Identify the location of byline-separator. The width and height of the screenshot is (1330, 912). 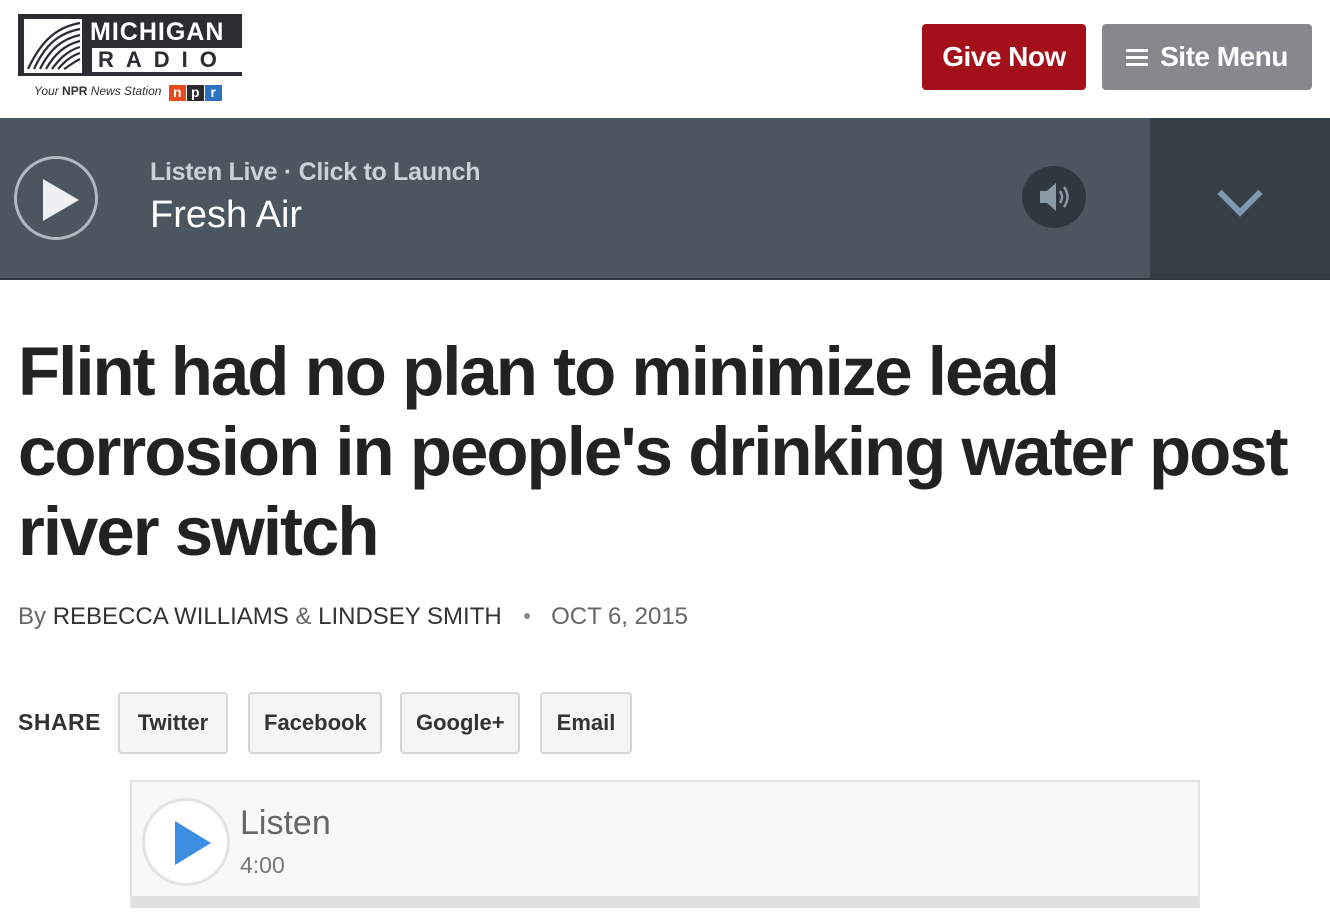
(527, 615).